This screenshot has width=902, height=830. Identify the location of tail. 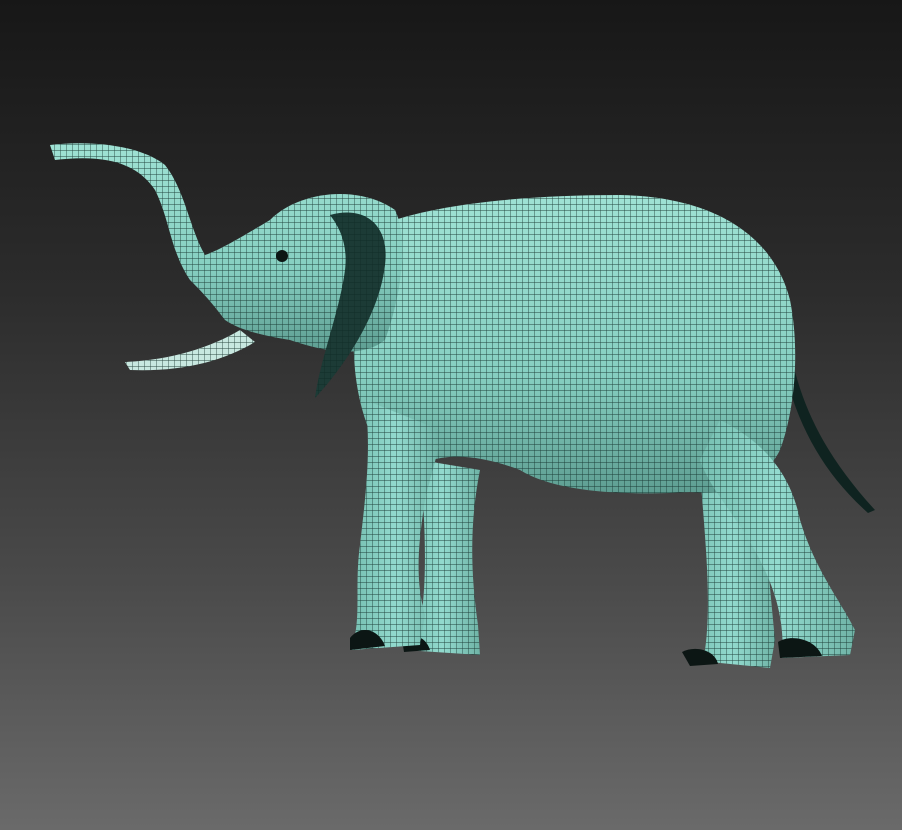
(828, 431).